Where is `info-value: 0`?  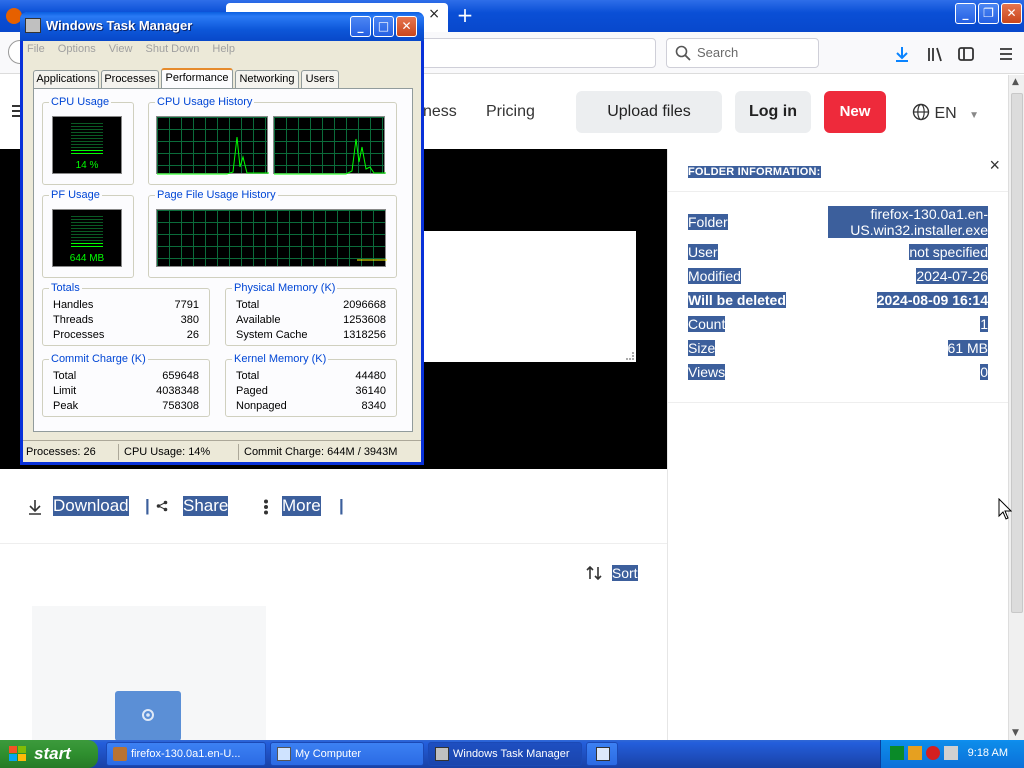 info-value: 0 is located at coordinates (984, 372).